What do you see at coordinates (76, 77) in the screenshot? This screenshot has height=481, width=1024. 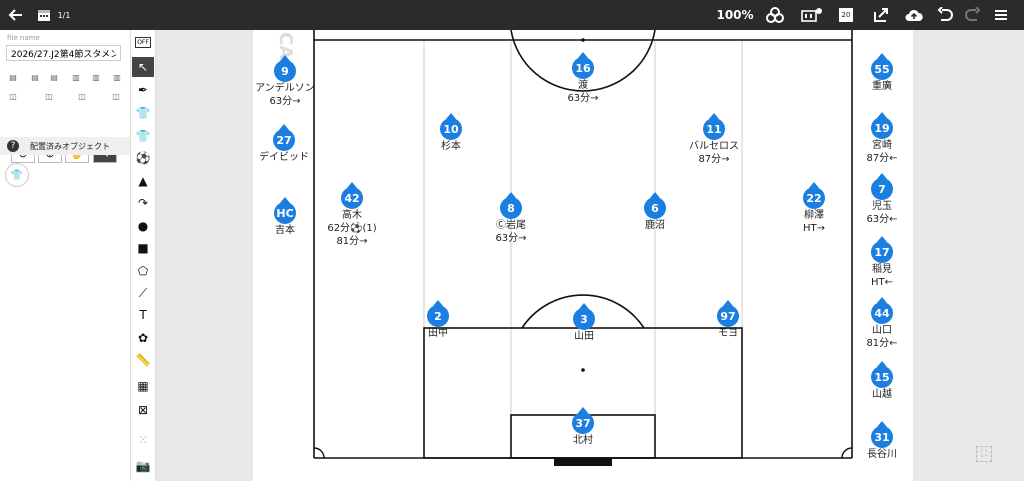 I see `align-top-icon: ▥` at bounding box center [76, 77].